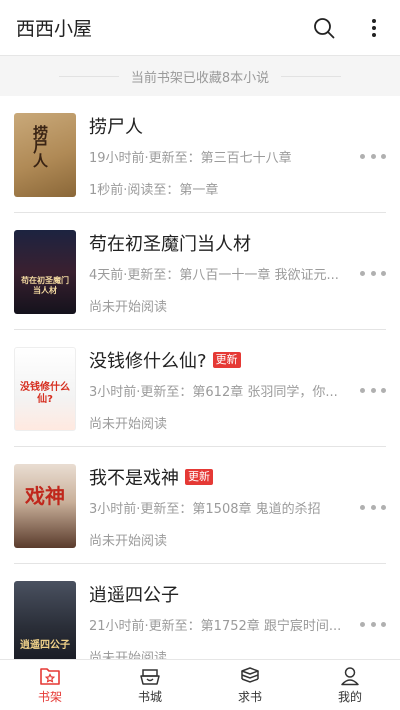 The width and height of the screenshot is (400, 710). Describe the element at coordinates (45, 393) in the screenshot. I see `book-cover-title: 没钱修什么仙?` at that location.